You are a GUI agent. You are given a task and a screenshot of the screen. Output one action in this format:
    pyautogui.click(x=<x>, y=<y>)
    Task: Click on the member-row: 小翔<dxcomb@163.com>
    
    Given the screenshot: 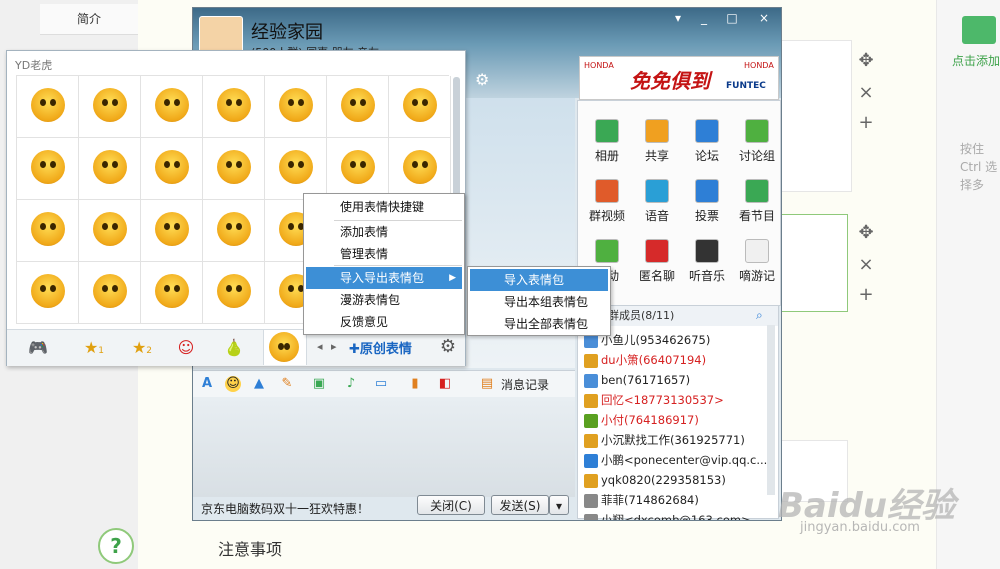 What is the action you would take?
    pyautogui.click(x=678, y=515)
    